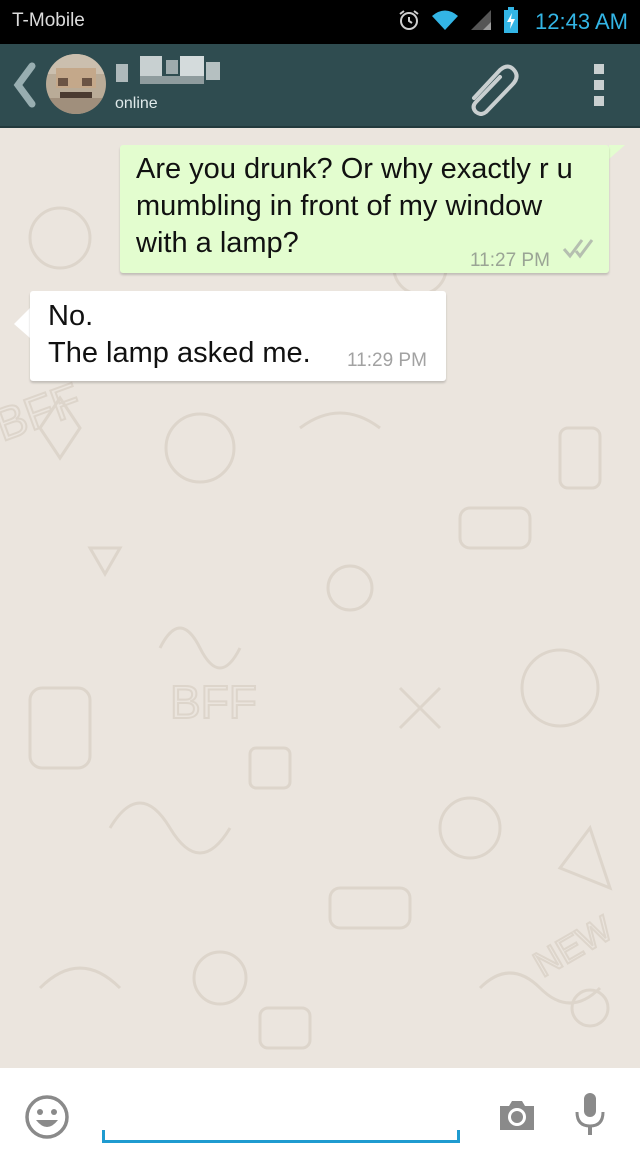  What do you see at coordinates (320, 86) in the screenshot?
I see `chat-header: online` at bounding box center [320, 86].